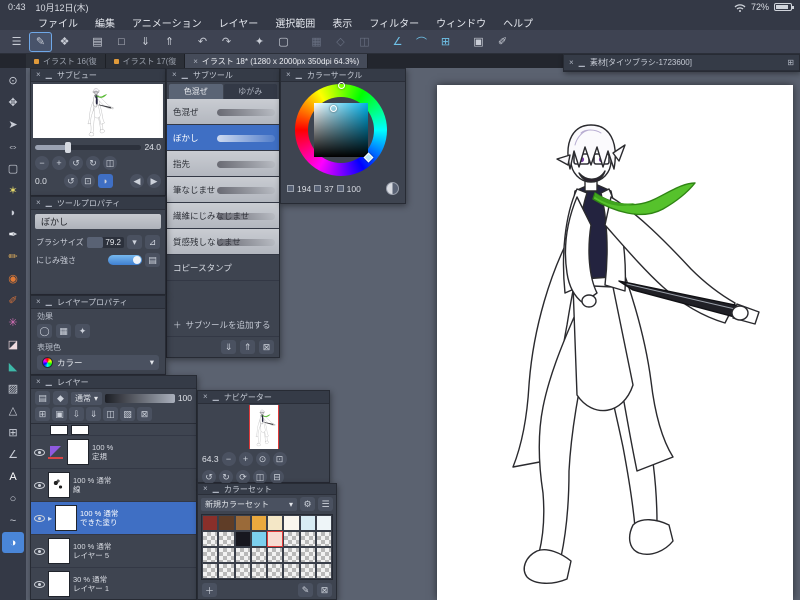 Image resolution: width=800 pixels, height=600 pixels. I want to click on main-menu-icon: ☰, so click(16, 42).